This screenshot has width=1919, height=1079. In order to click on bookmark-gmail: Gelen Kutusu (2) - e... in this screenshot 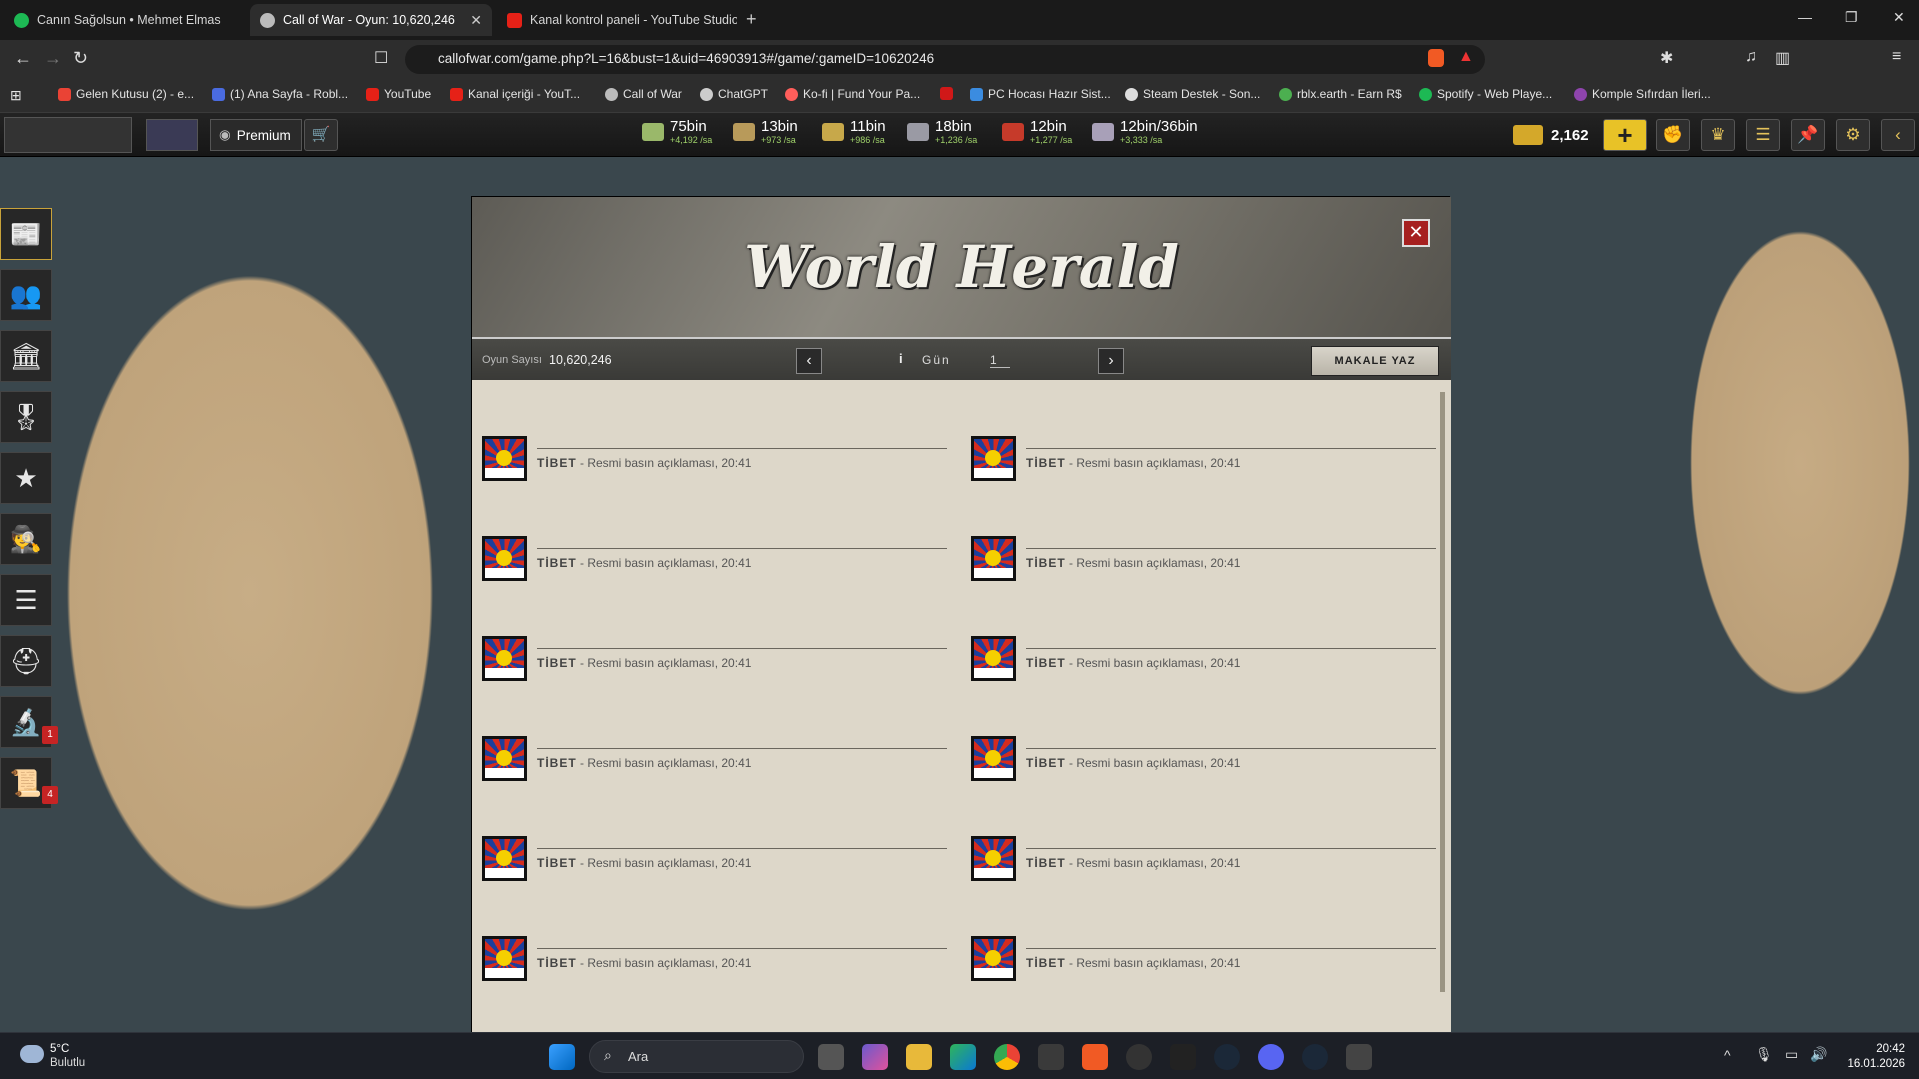, I will do `click(126, 94)`.